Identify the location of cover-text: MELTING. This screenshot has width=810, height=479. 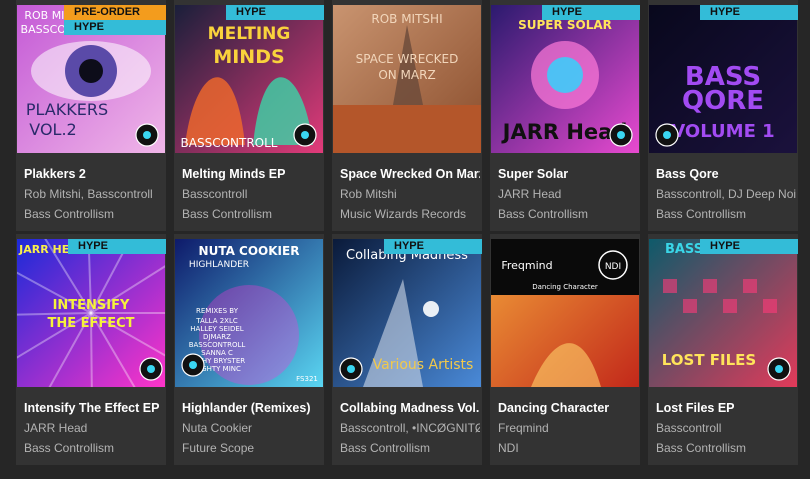
(249, 34).